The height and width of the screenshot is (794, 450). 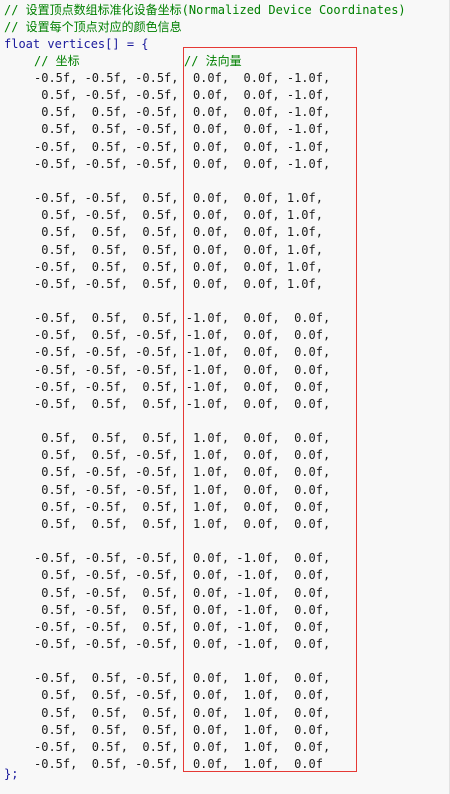 I want to click on vertex-row: -0.5f, 0.5f, -0.5f, -1.0f, 0.0f, 0.0f,, so click(x=182, y=335).